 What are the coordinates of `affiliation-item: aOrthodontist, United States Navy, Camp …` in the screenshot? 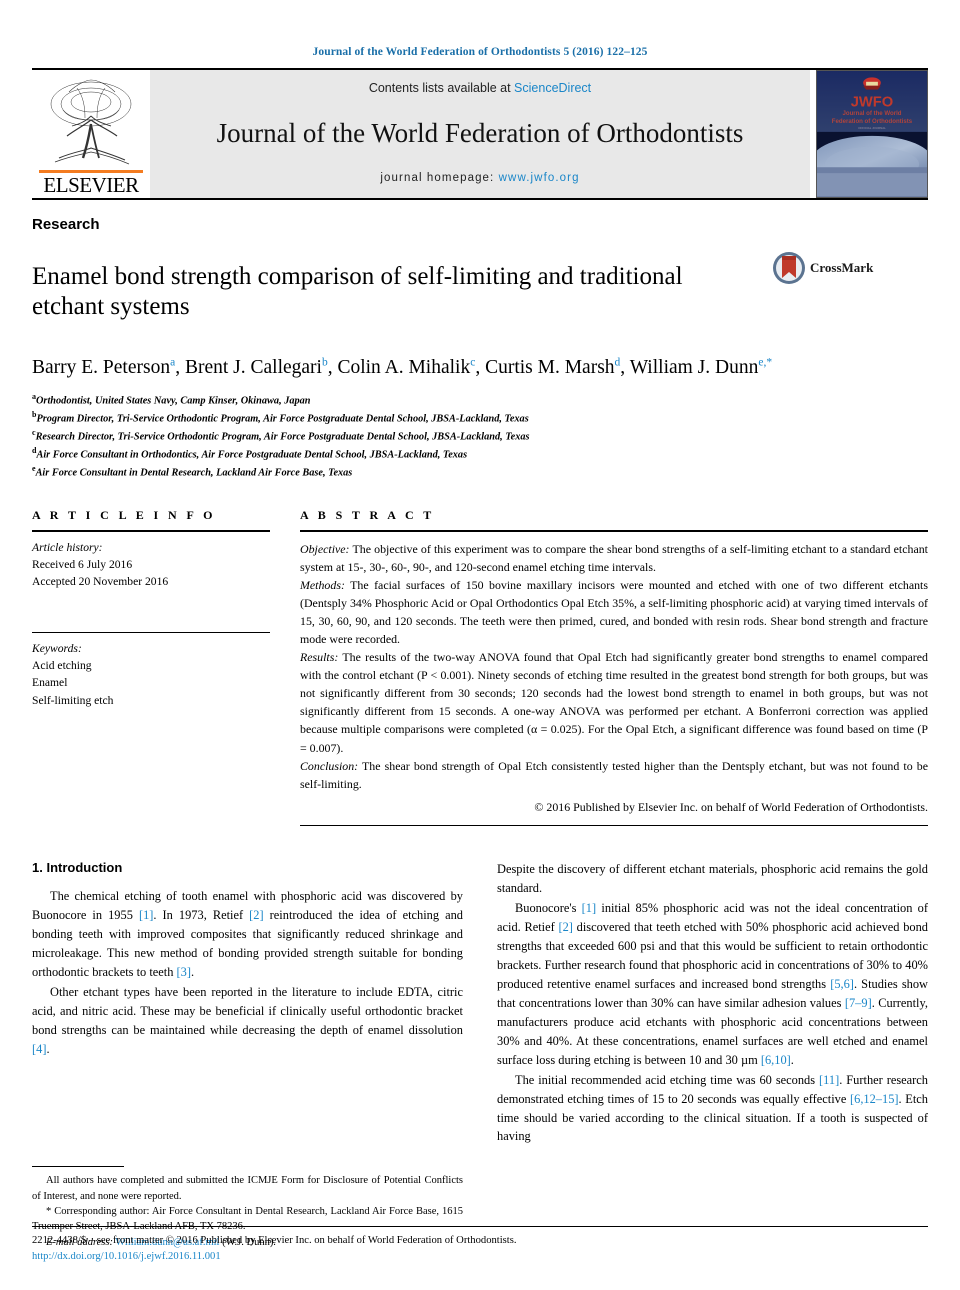 It's located at (480, 400).